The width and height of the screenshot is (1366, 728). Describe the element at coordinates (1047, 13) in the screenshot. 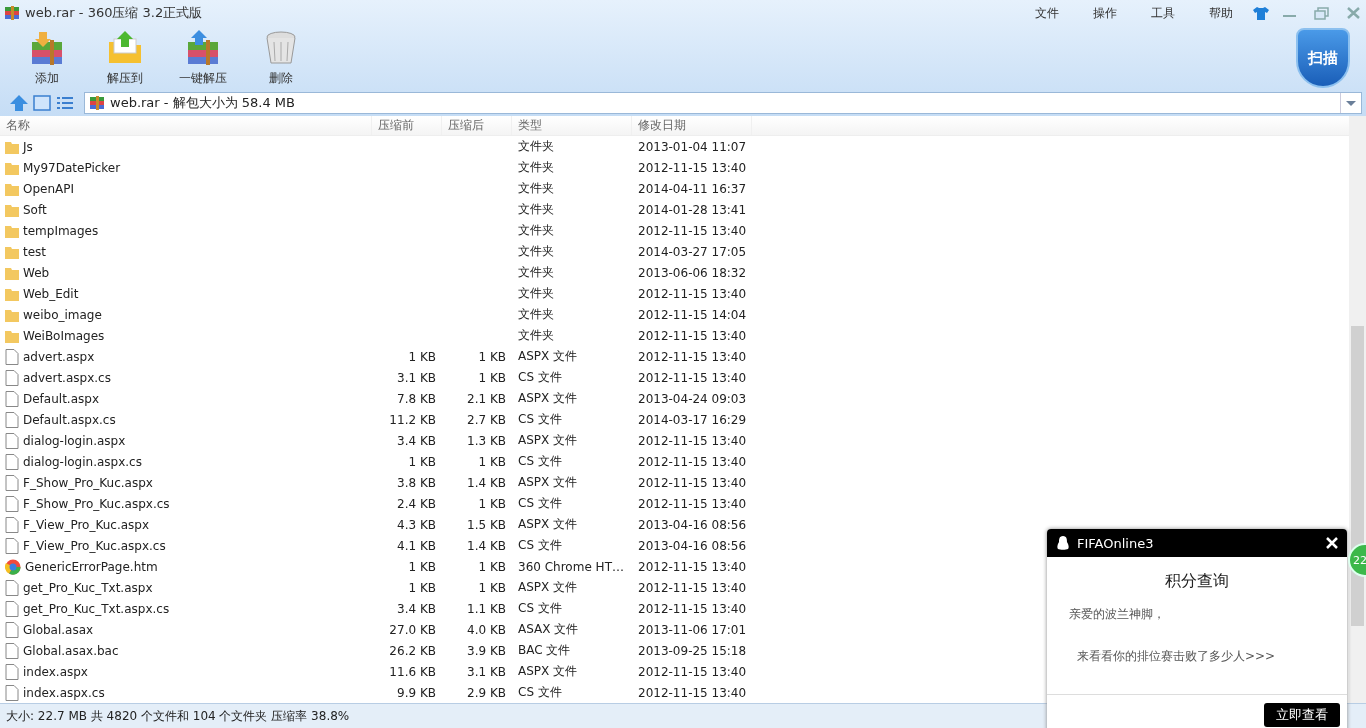

I see `menu-item: 文件` at that location.